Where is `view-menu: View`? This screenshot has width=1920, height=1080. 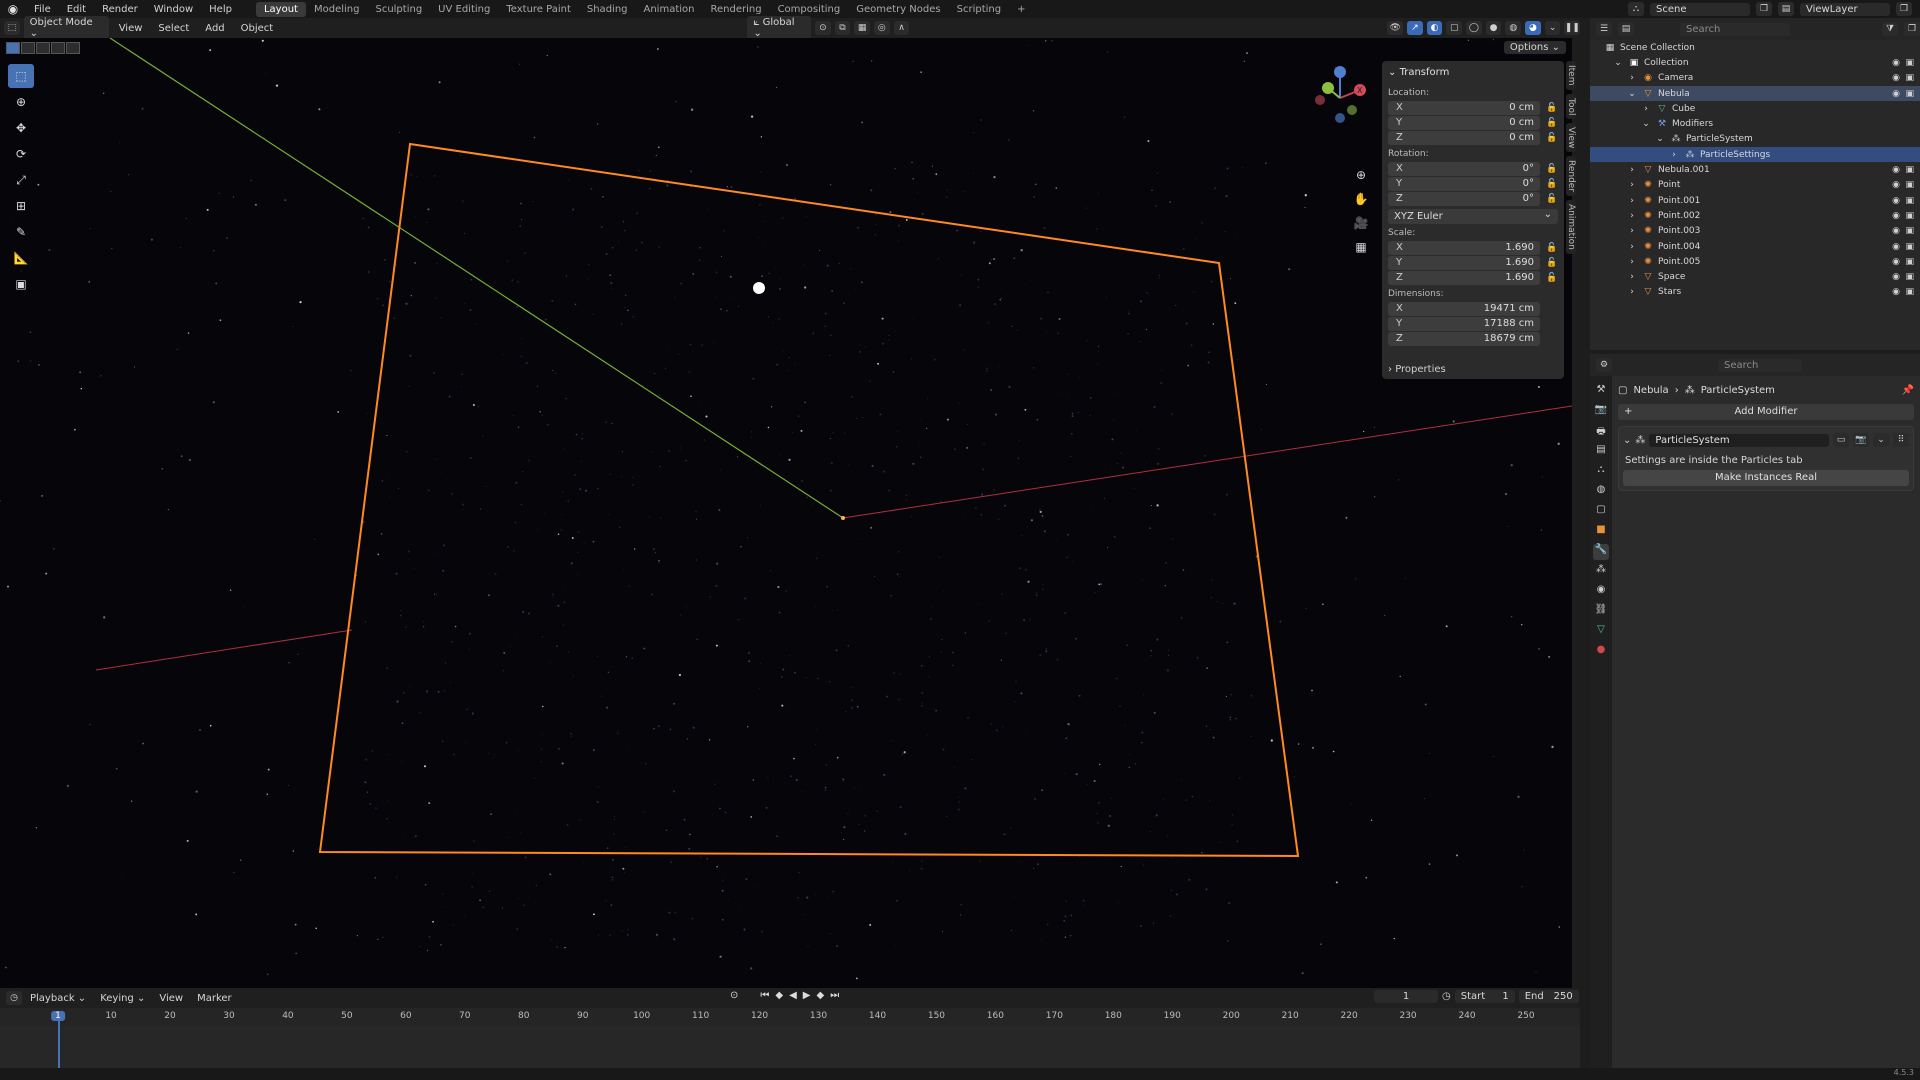 view-menu: View is located at coordinates (131, 28).